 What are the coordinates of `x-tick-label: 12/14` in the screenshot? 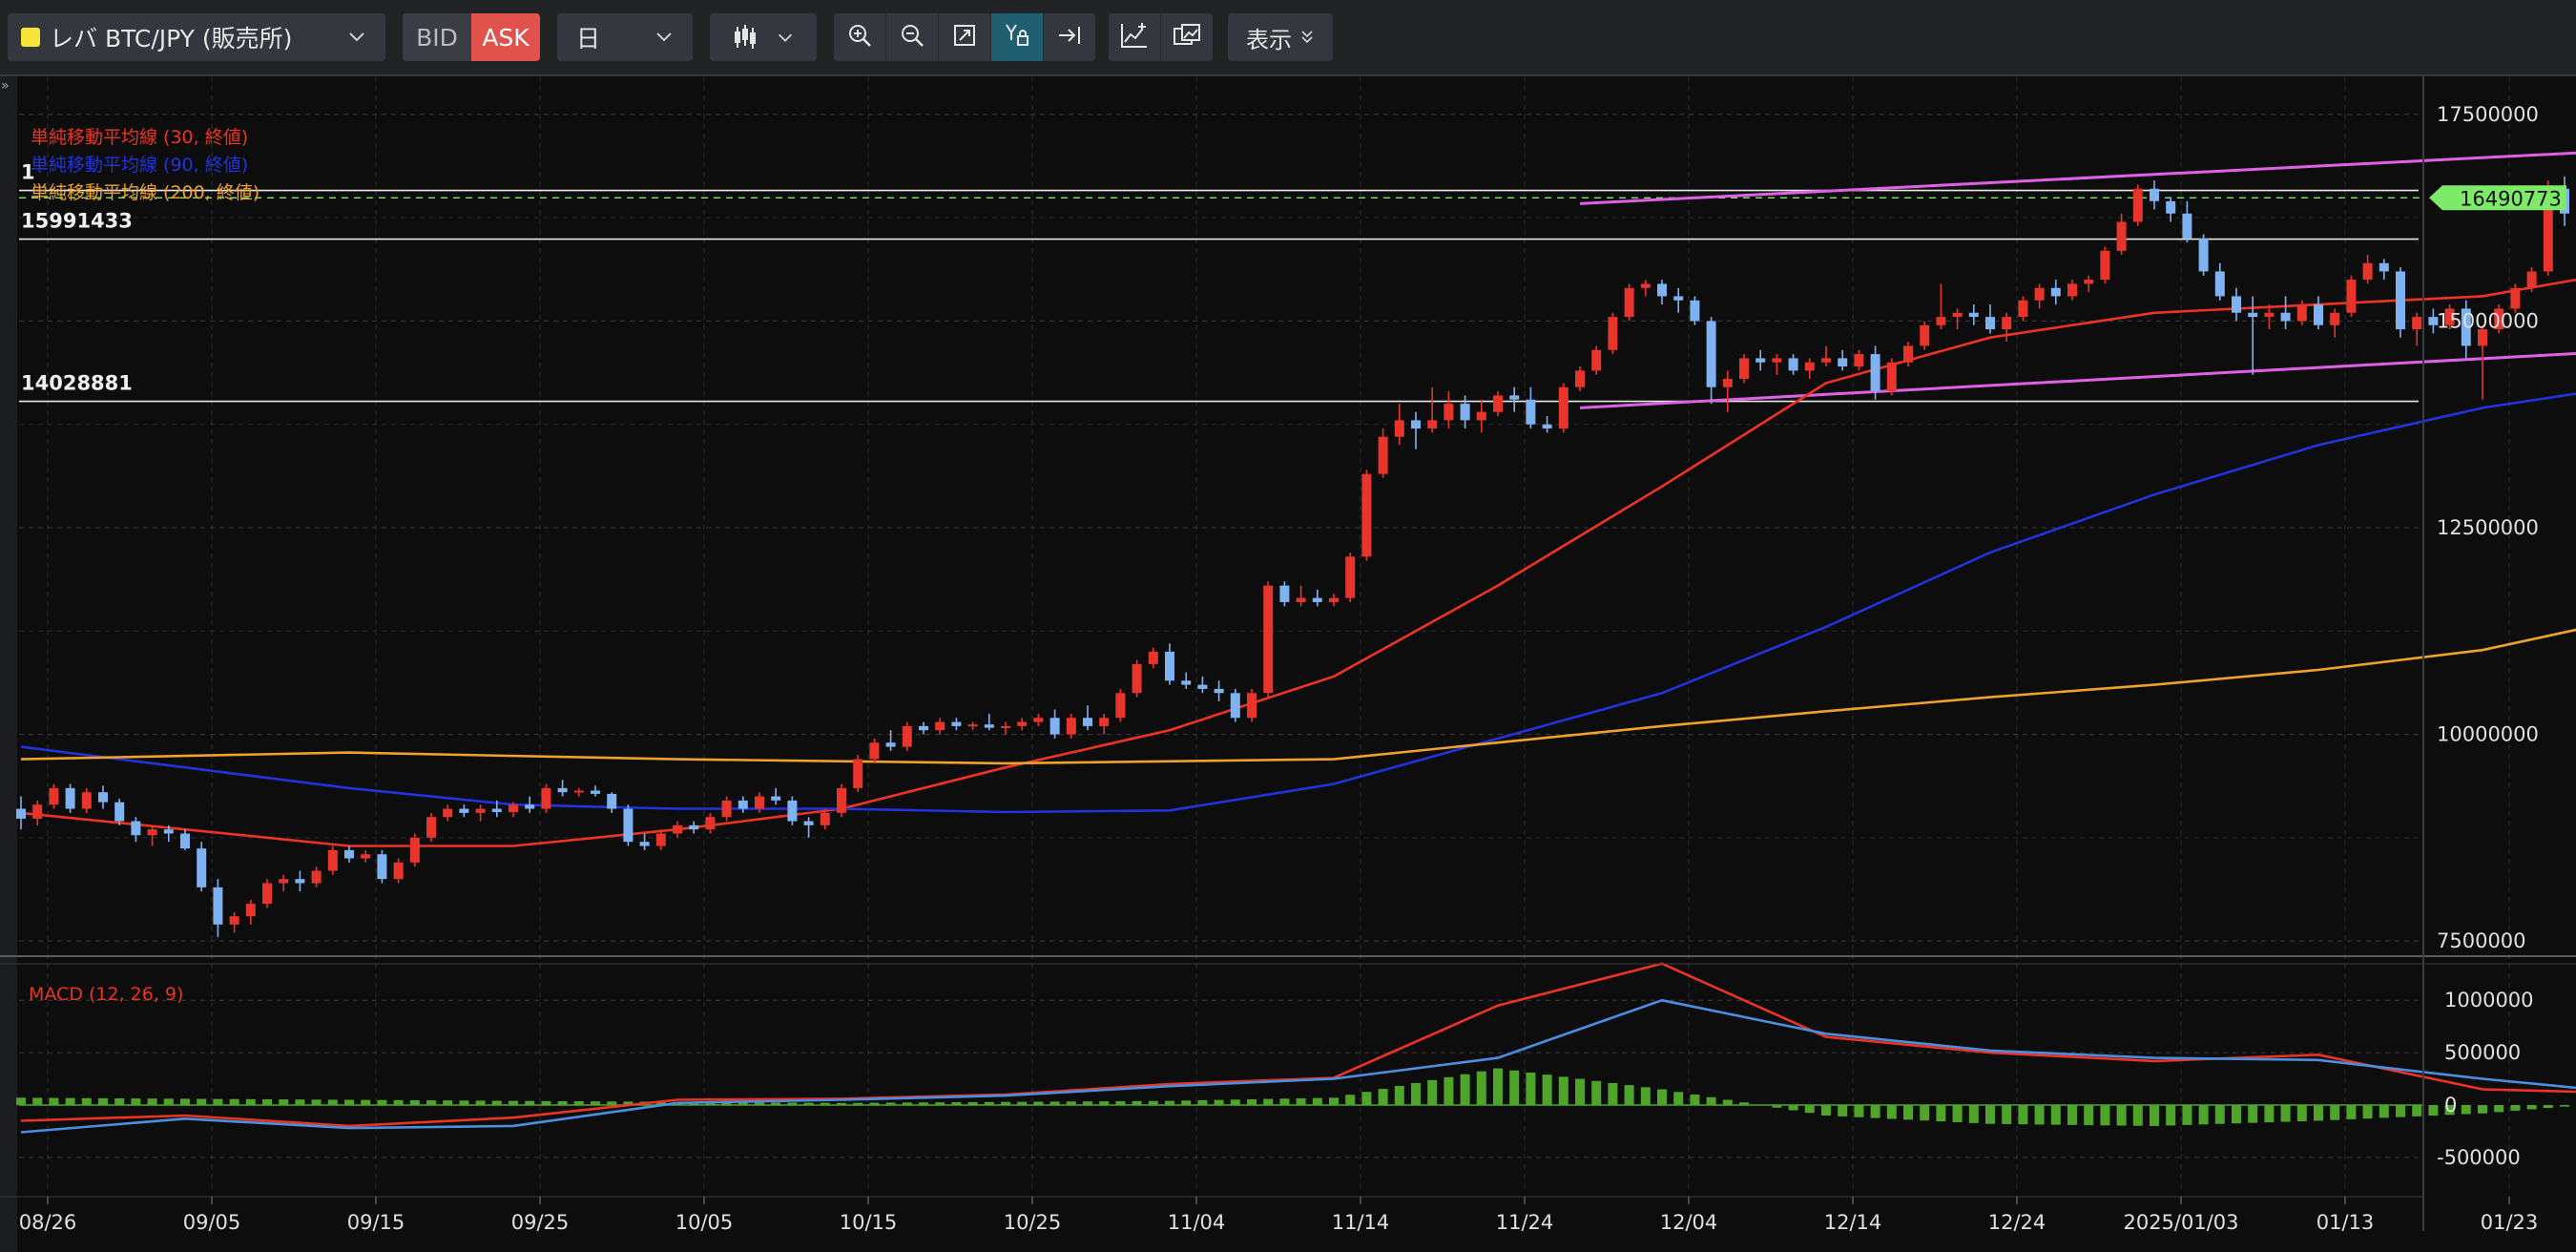 It's located at (1853, 1222).